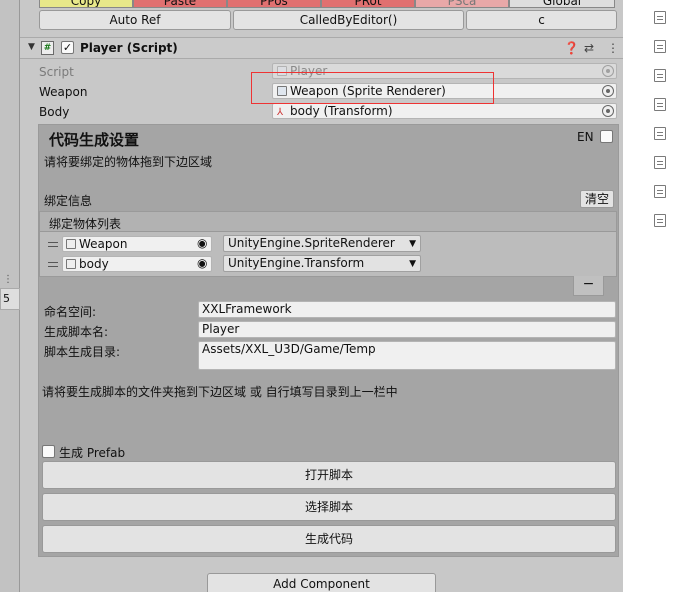 The height and width of the screenshot is (592, 673). What do you see at coordinates (94, 140) in the screenshot?
I see `codegen-title: 代码生成设置` at bounding box center [94, 140].